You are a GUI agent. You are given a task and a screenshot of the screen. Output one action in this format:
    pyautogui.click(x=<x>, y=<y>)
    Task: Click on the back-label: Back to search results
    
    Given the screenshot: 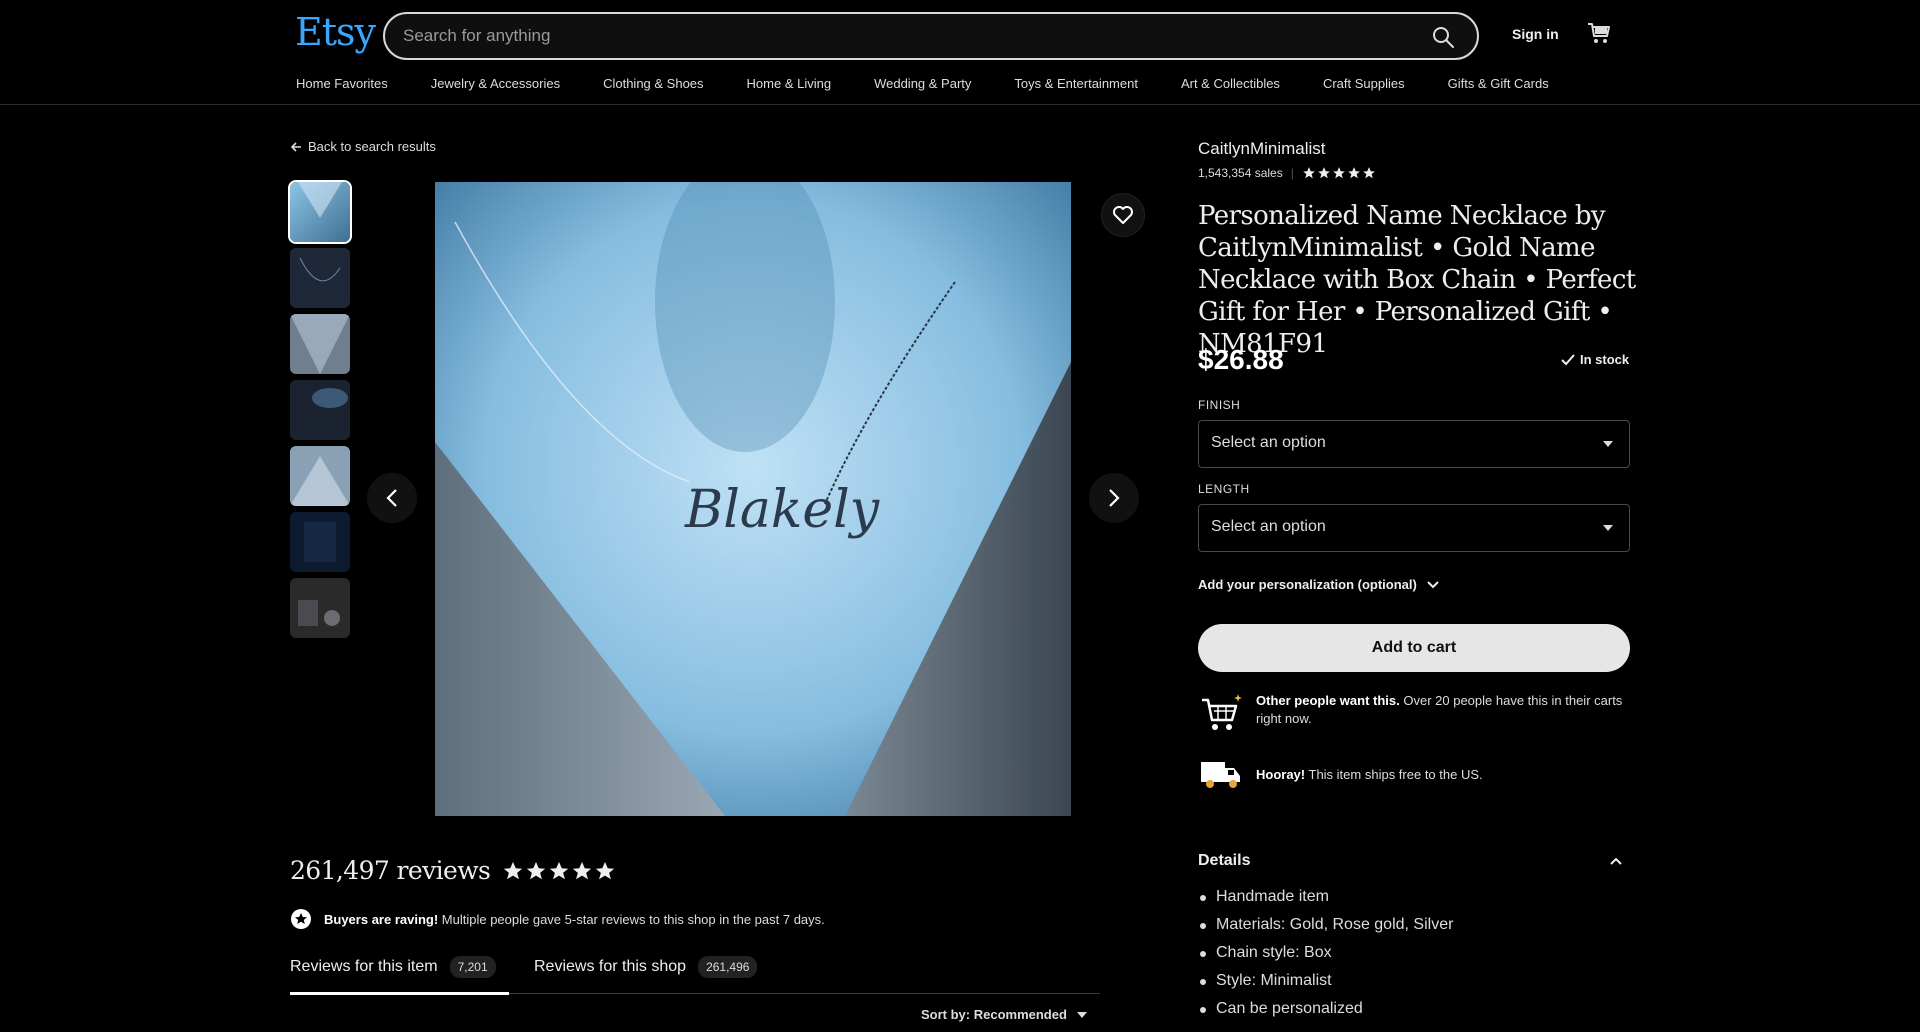 What is the action you would take?
    pyautogui.click(x=372, y=146)
    